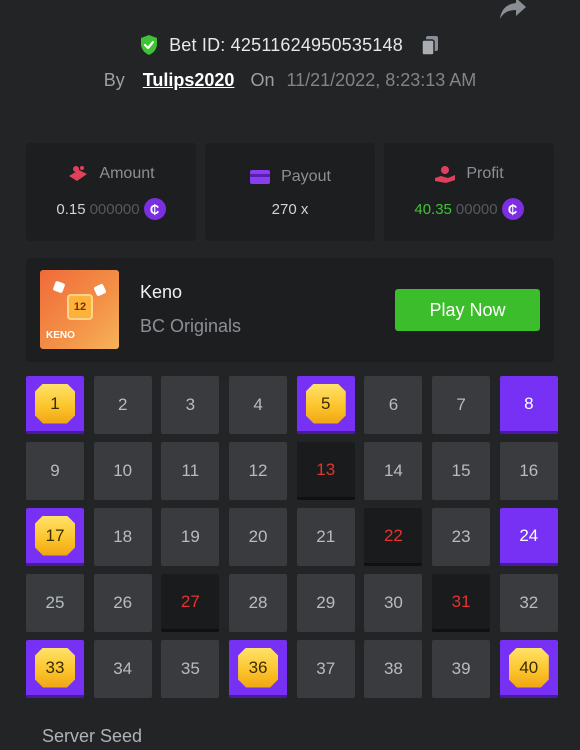  I want to click on keno-cell-number: 37, so click(326, 668).